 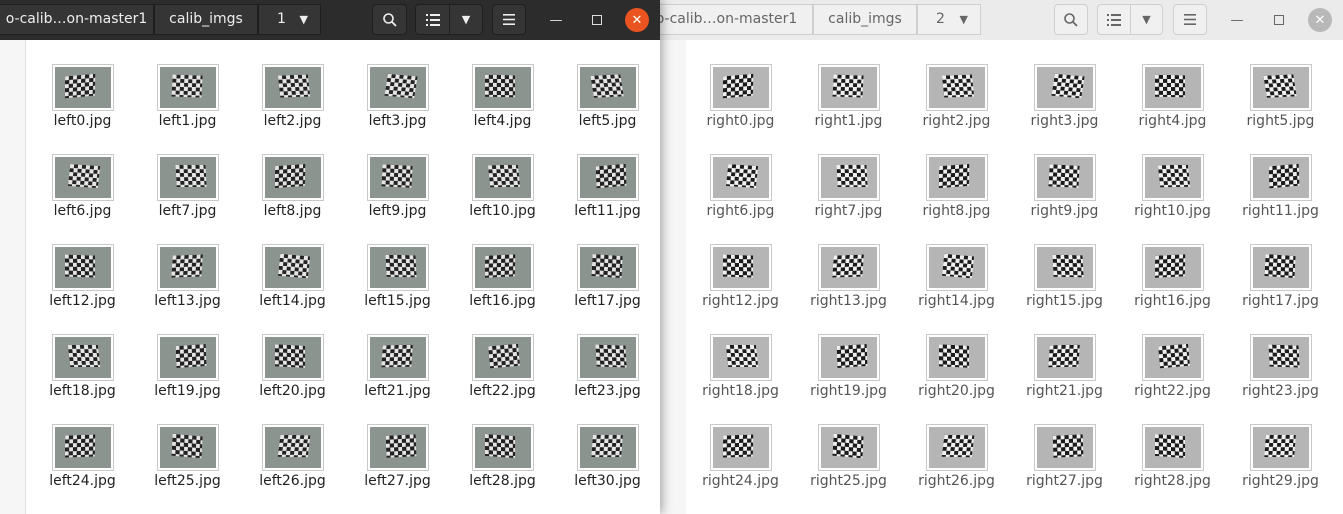 I want to click on file-item: right27.jpg, so click(x=1064, y=464).